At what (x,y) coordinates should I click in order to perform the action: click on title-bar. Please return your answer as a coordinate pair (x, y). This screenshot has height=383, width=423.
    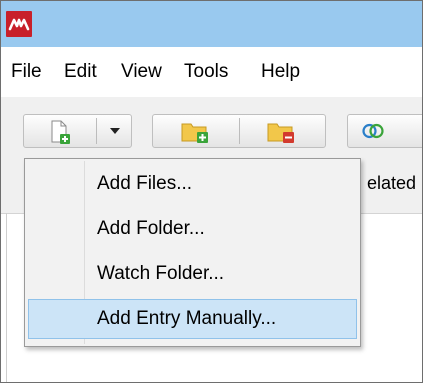
    Looking at the image, I should click on (211, 24).